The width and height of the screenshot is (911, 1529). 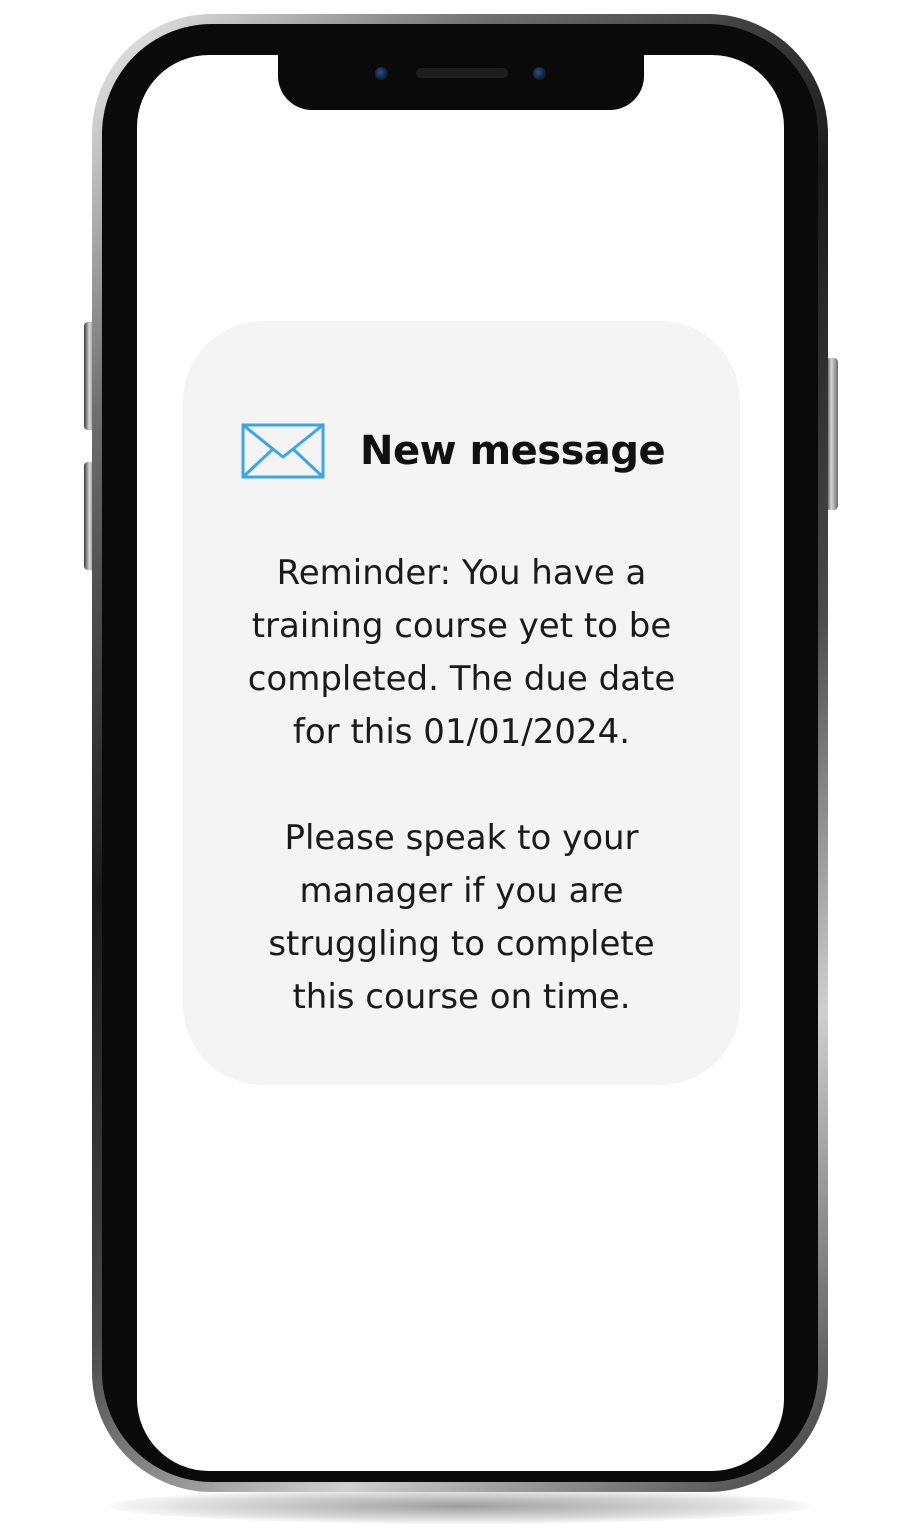 What do you see at coordinates (461, 944) in the screenshot?
I see `body-line: struggling to complete` at bounding box center [461, 944].